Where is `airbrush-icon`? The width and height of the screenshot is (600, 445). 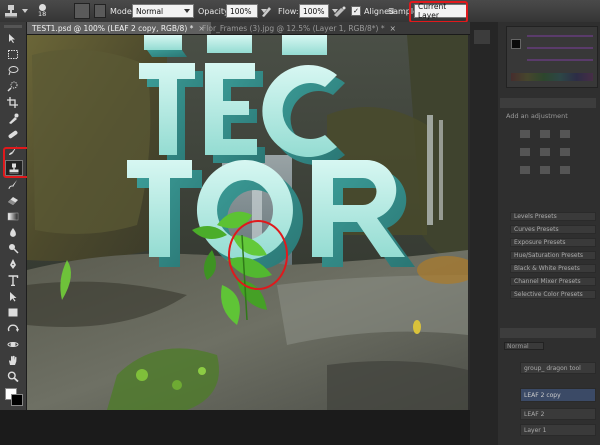 airbrush-icon is located at coordinates (340, 11).